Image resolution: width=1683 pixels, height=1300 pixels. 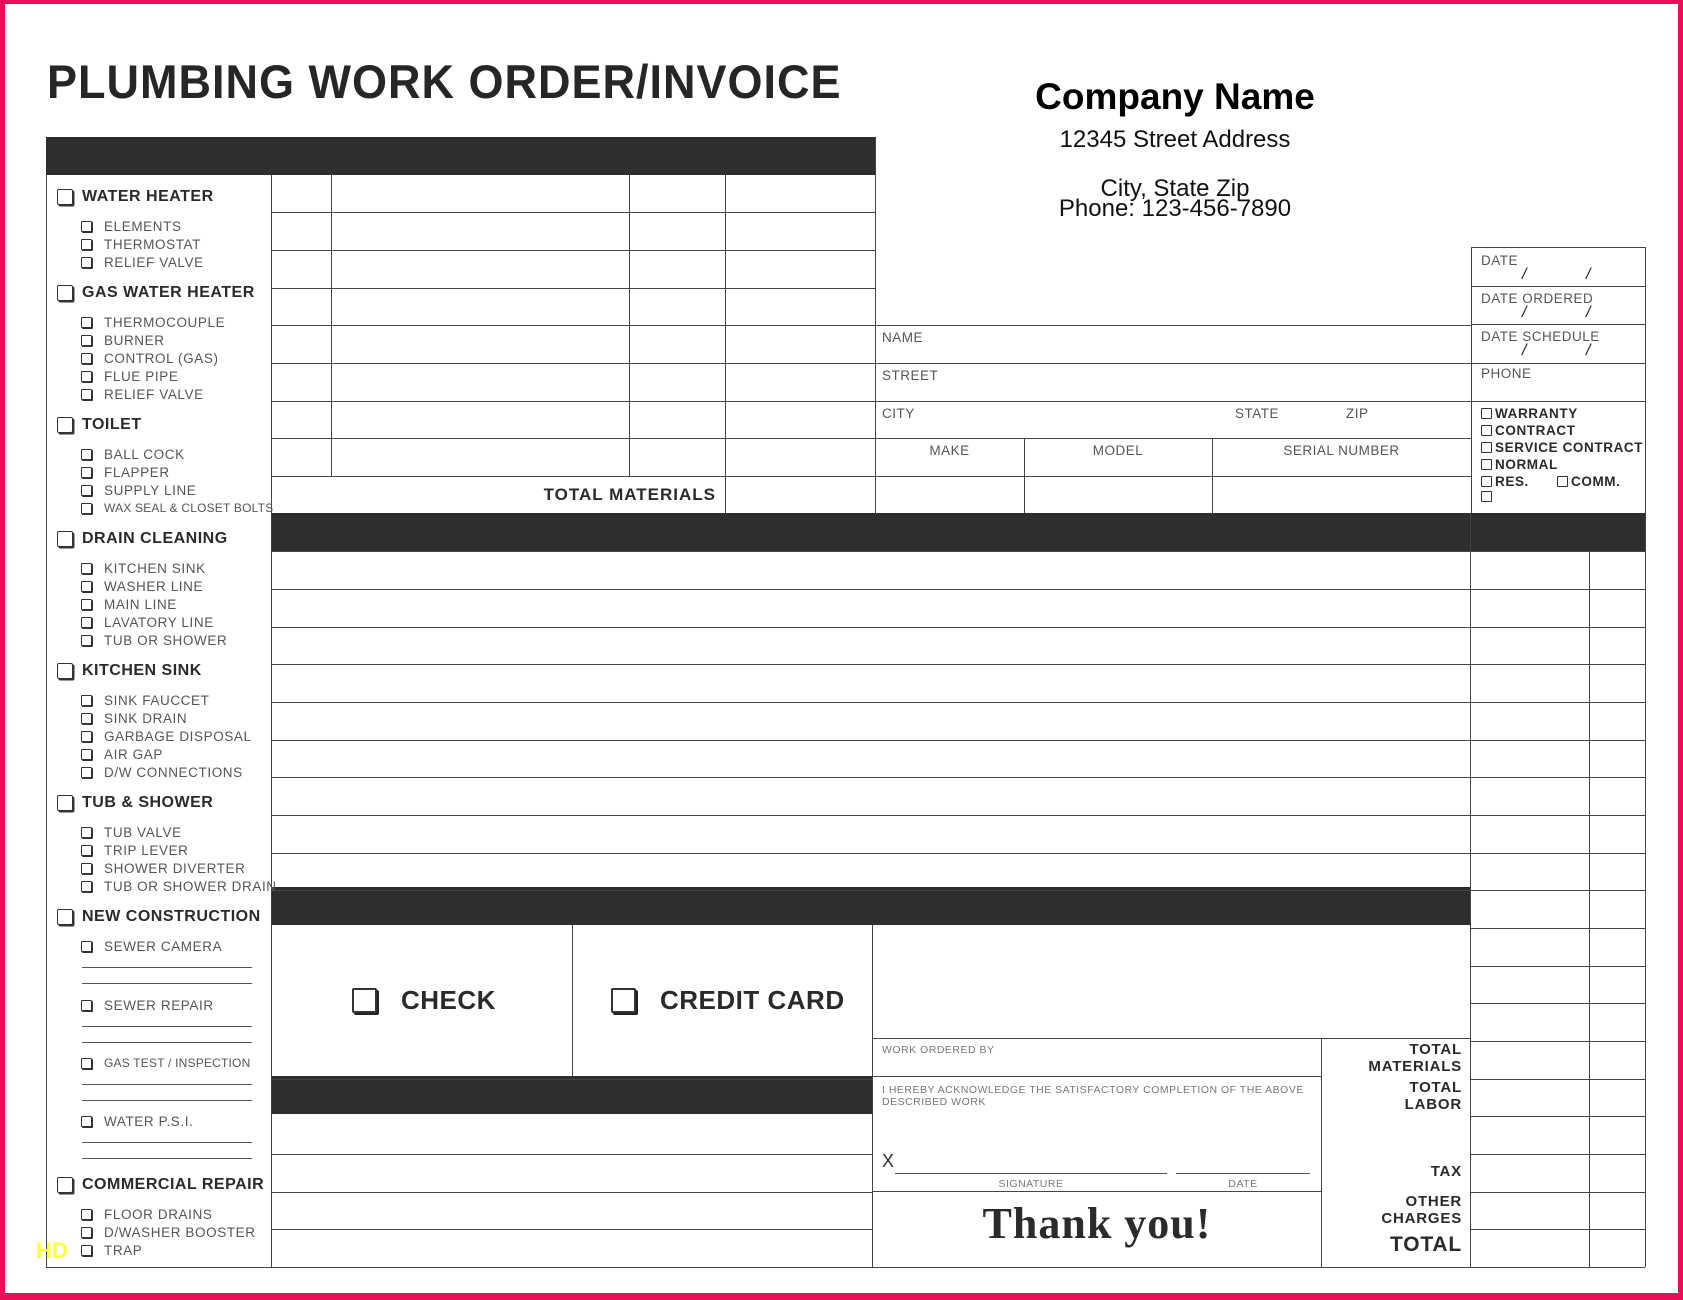 What do you see at coordinates (949, 494) in the screenshot?
I see `make-field` at bounding box center [949, 494].